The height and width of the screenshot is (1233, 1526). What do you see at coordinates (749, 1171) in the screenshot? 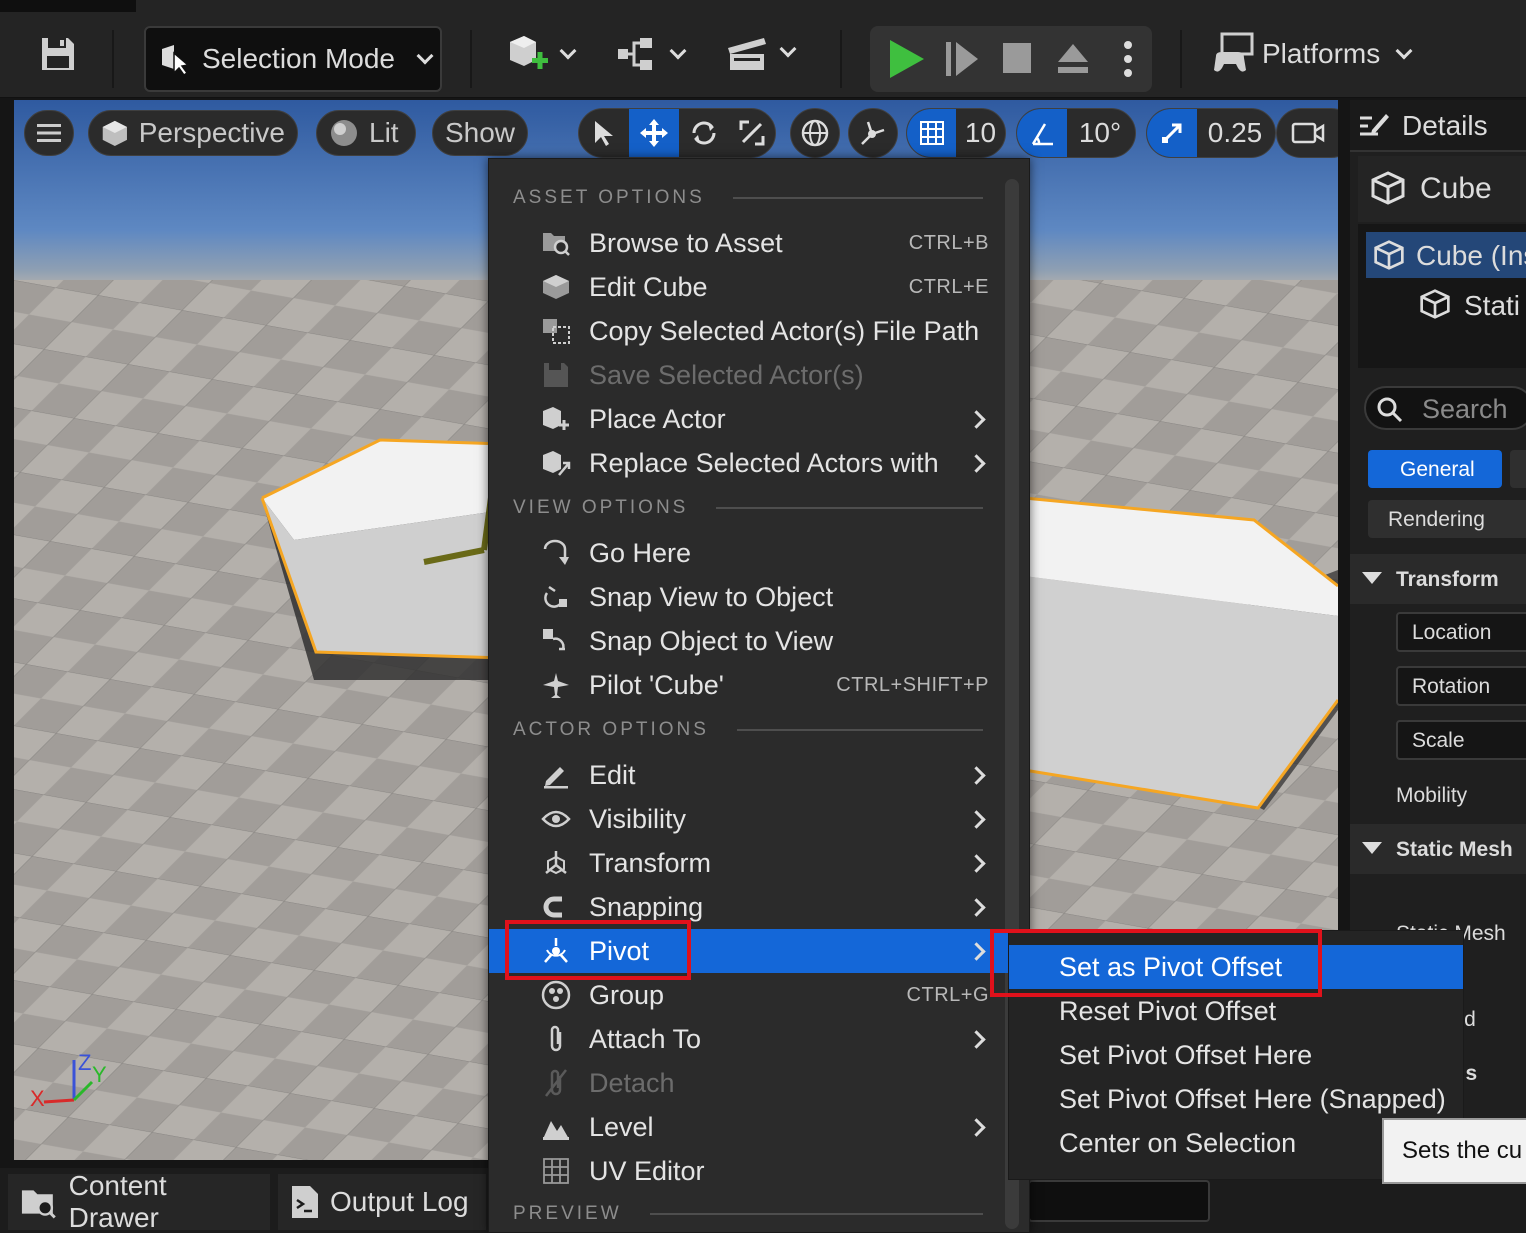
I see `menu-item-uv-editor: UV Editor` at bounding box center [749, 1171].